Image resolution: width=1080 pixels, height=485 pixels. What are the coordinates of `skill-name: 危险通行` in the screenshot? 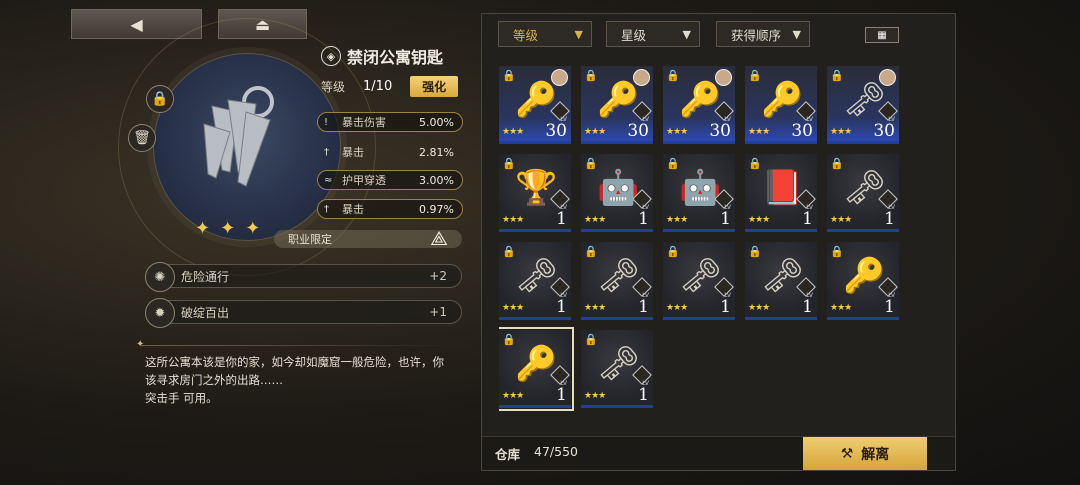 It's located at (205, 276).